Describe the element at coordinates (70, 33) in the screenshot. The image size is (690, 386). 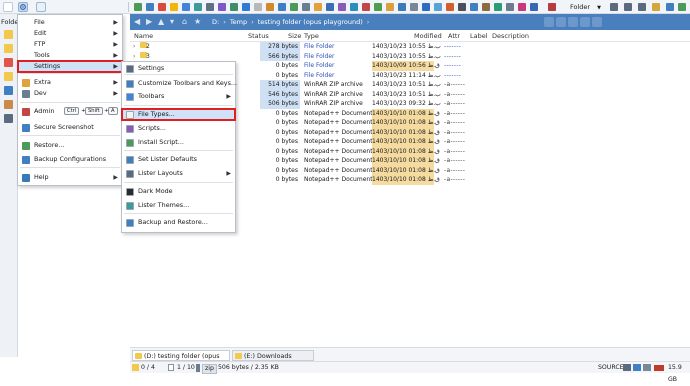
I see `menu-item-edit: Edit ▶` at that location.